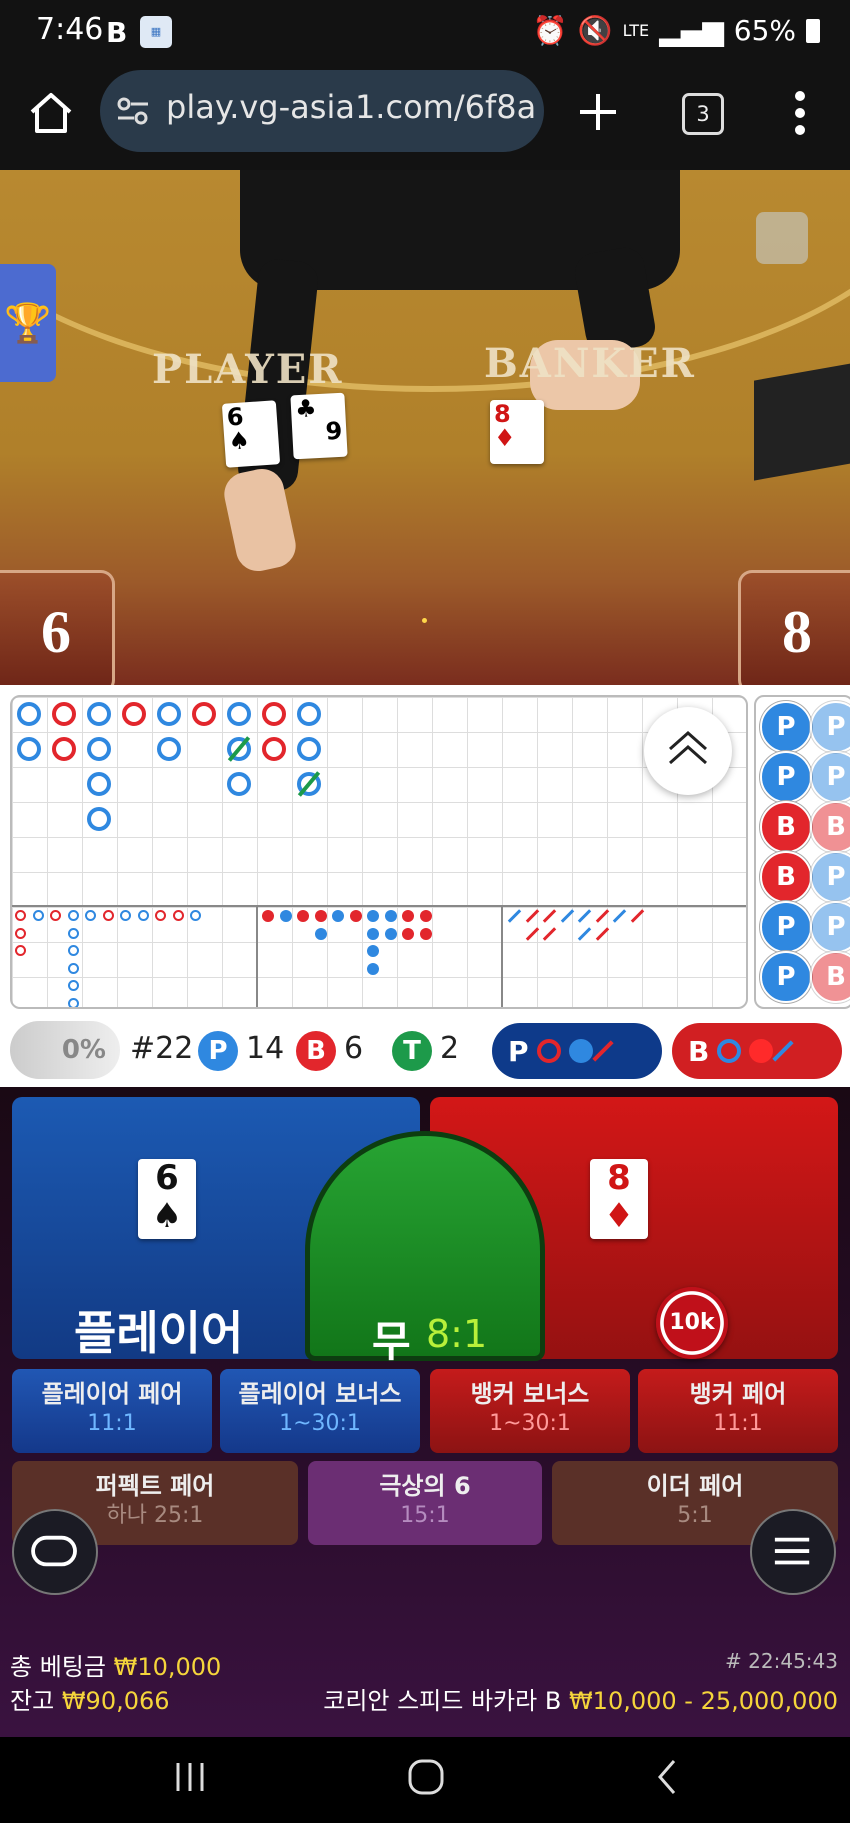 The image size is (850, 1823). What do you see at coordinates (265, 1048) in the screenshot?
I see `player-count: 14` at bounding box center [265, 1048].